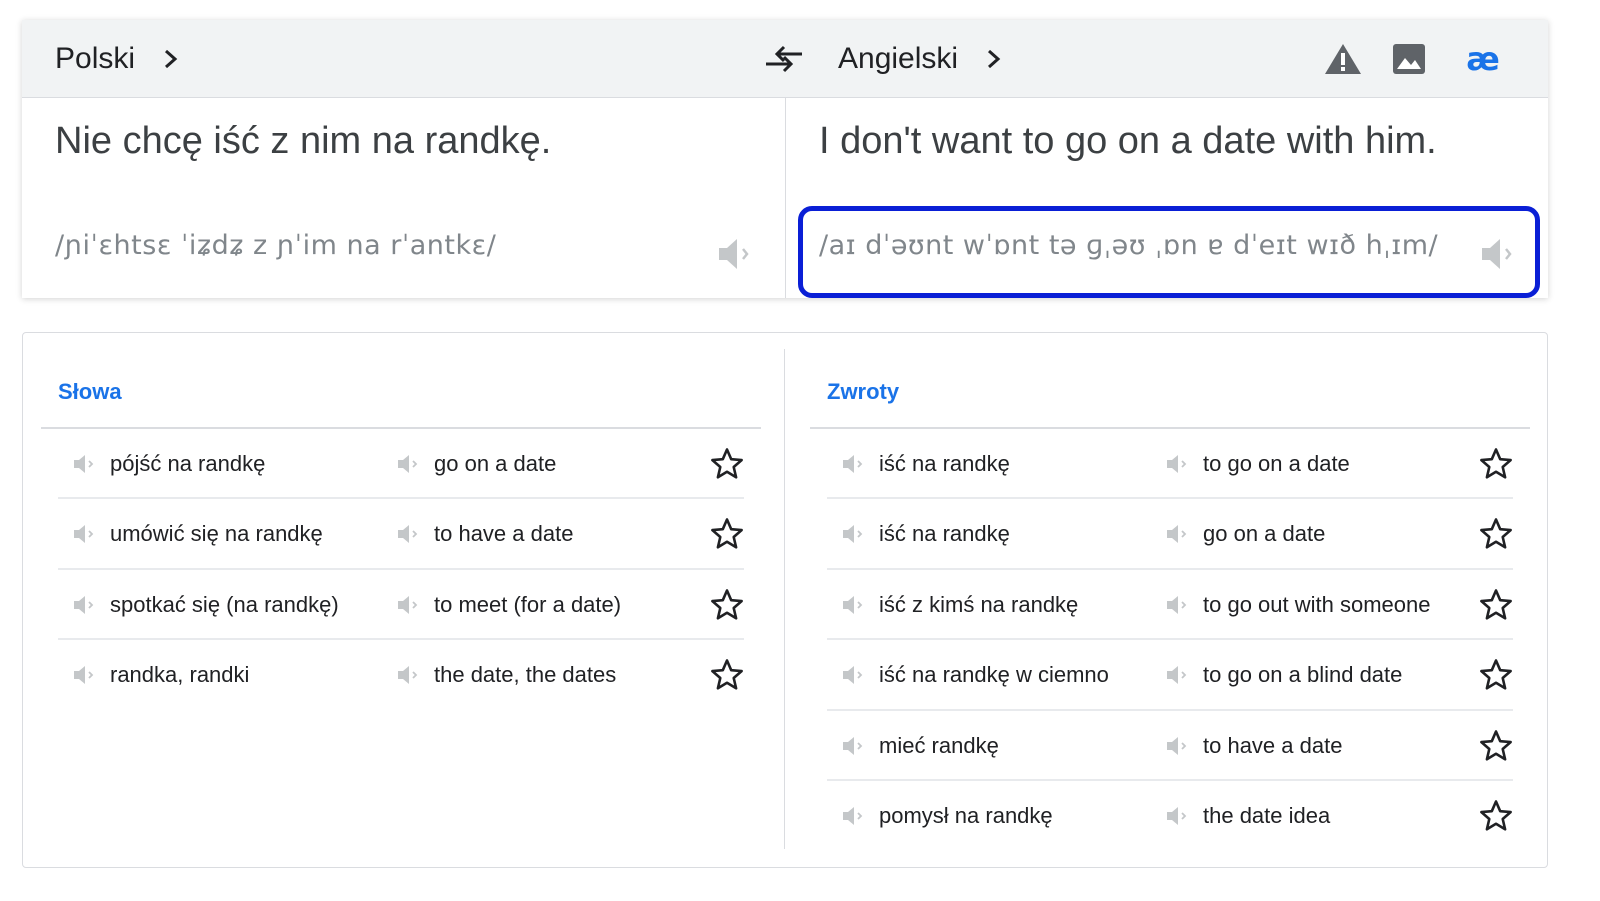  Describe the element at coordinates (939, 745) in the screenshot. I see `source-phrase: mieć randkę` at that location.